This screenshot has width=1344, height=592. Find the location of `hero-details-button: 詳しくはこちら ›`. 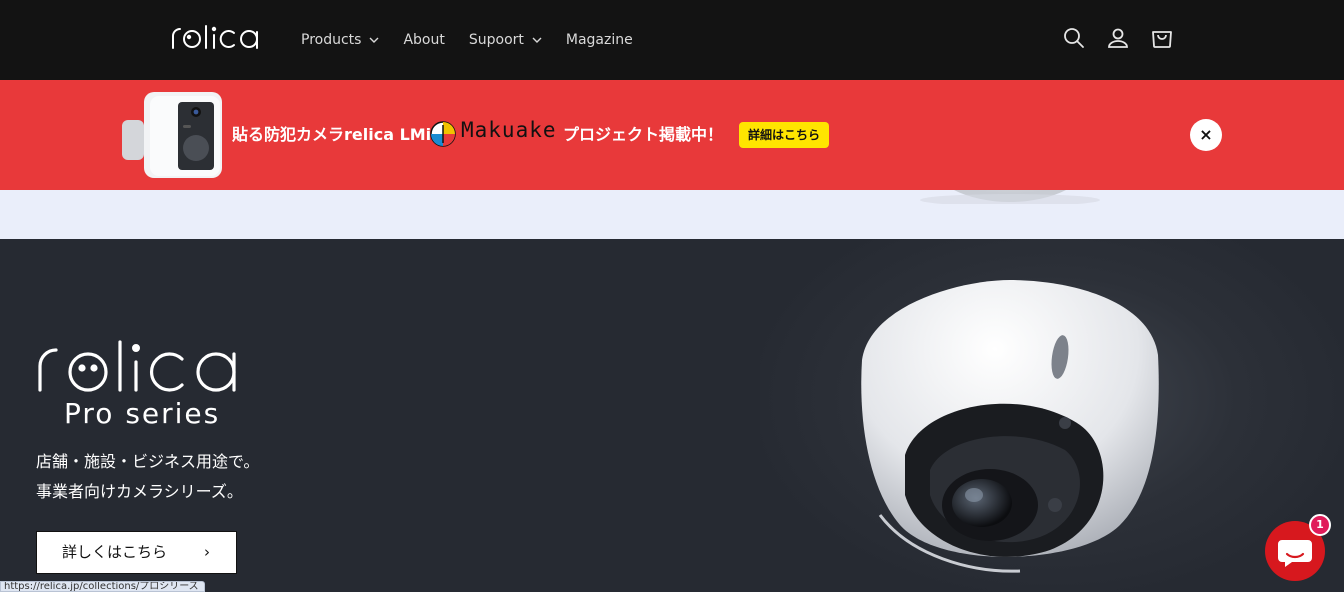

hero-details-button: 詳しくはこちら › is located at coordinates (136, 552).